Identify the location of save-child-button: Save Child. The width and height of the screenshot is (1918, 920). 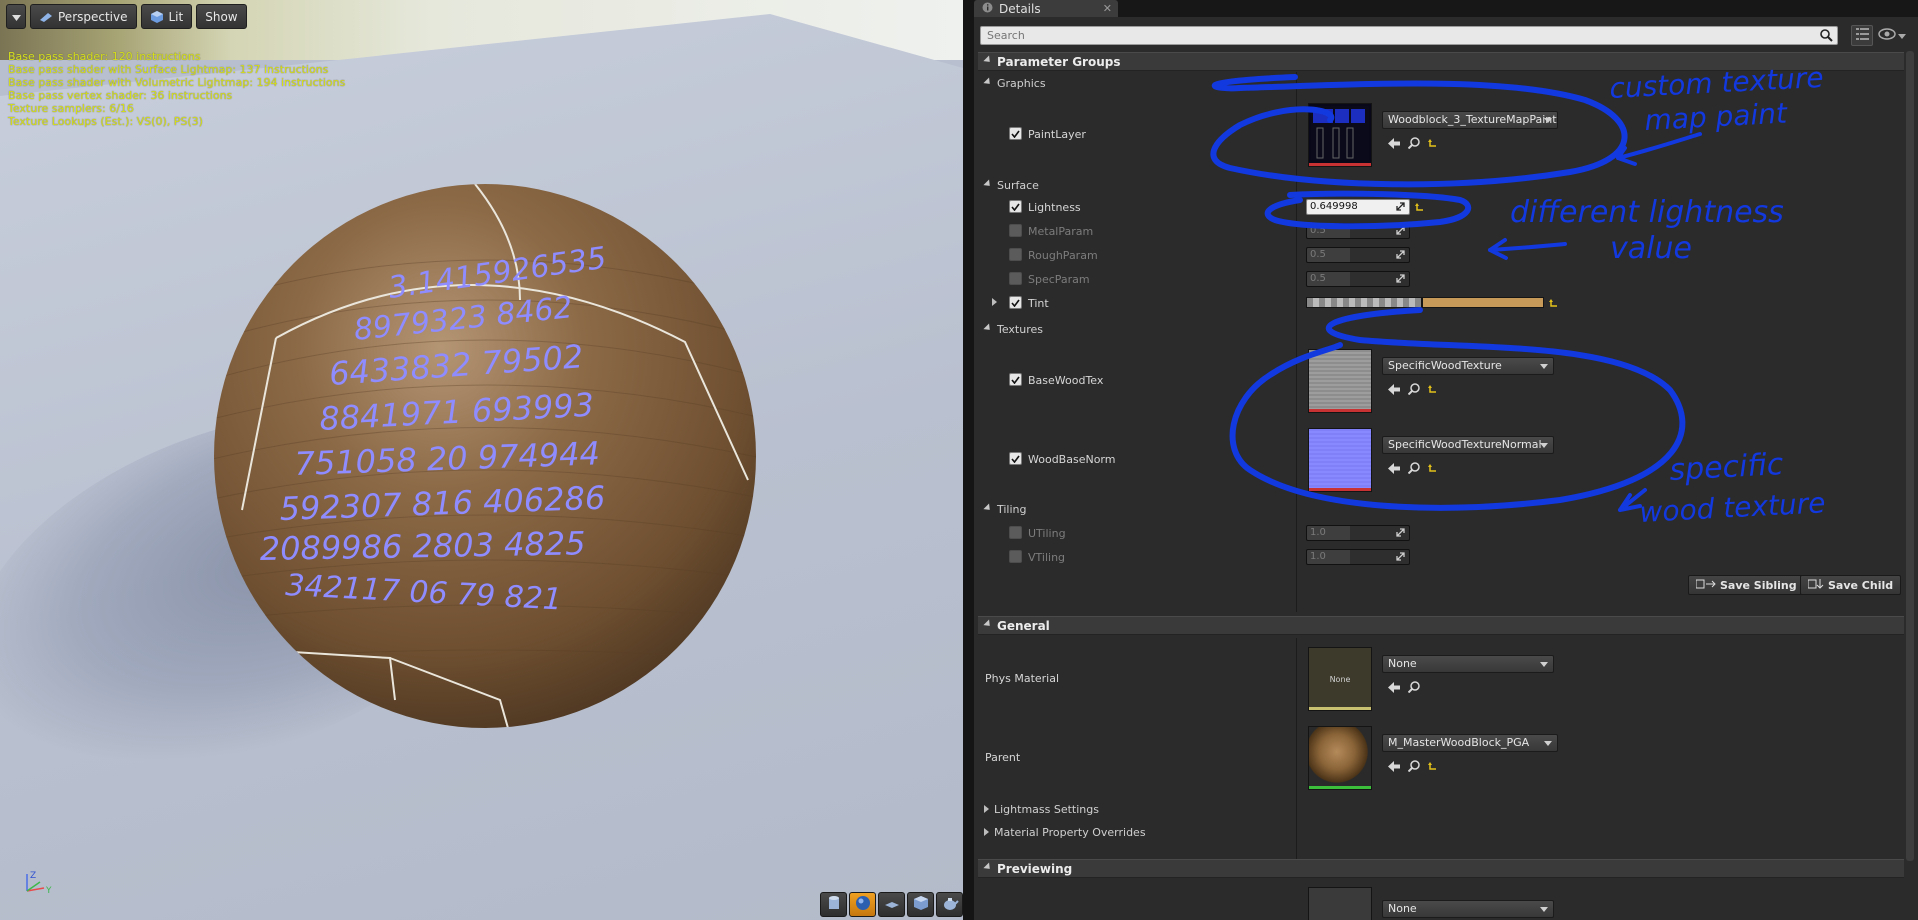
(1851, 585).